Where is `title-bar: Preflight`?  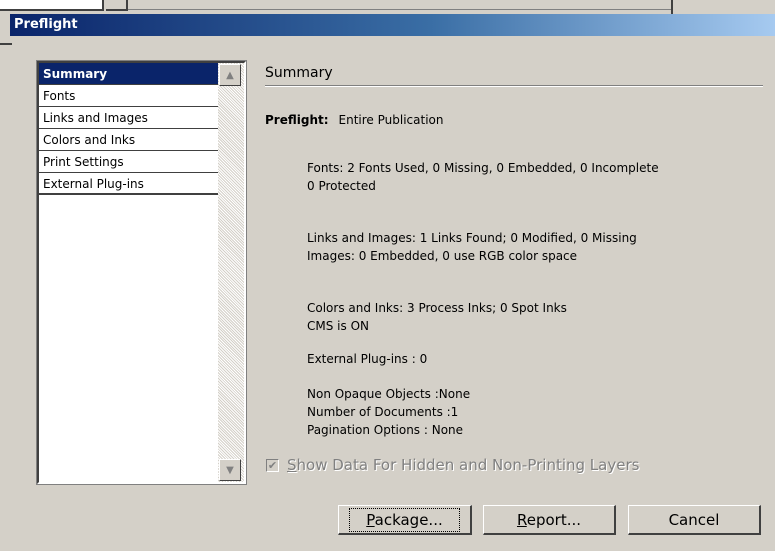 title-bar: Preflight is located at coordinates (392, 25).